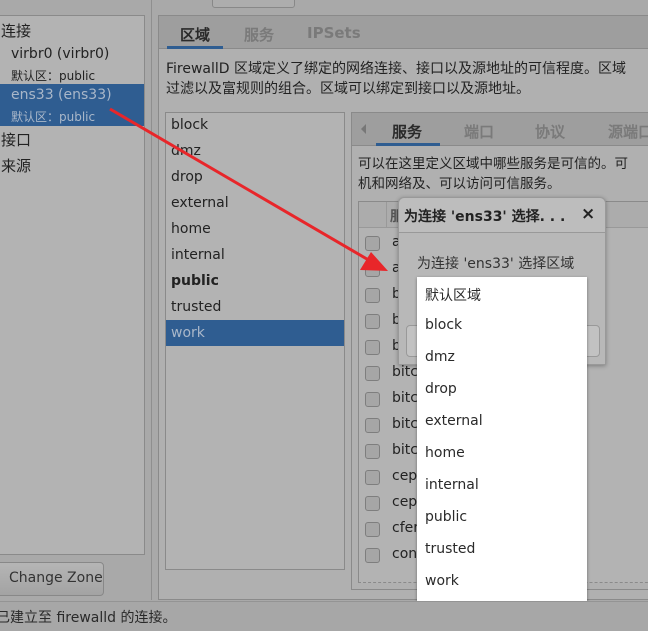 Image resolution: width=648 pixels, height=631 pixels. What do you see at coordinates (241, 185) in the screenshot?
I see `arrow-shaft` at bounding box center [241, 185].